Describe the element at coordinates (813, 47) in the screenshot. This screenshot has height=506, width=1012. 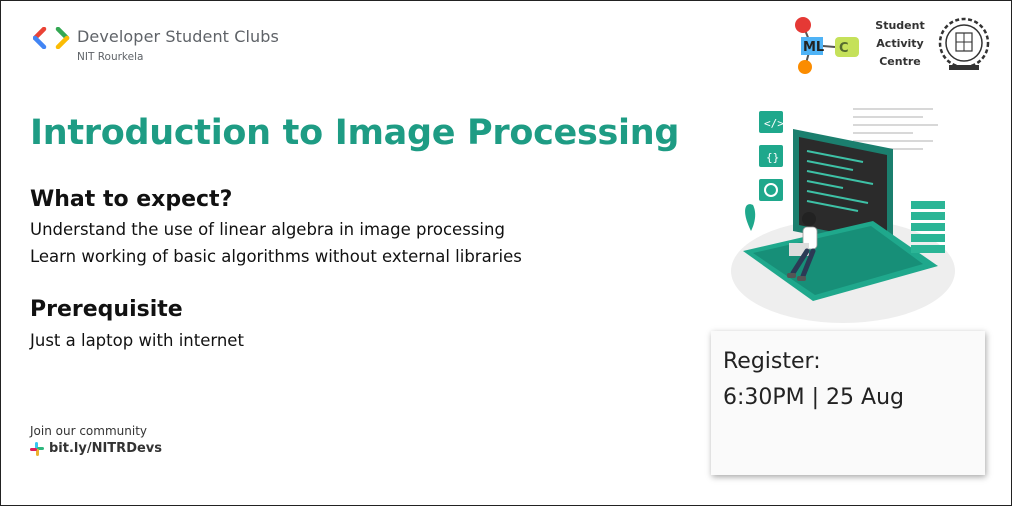
I see `svg-text: ML` at that location.